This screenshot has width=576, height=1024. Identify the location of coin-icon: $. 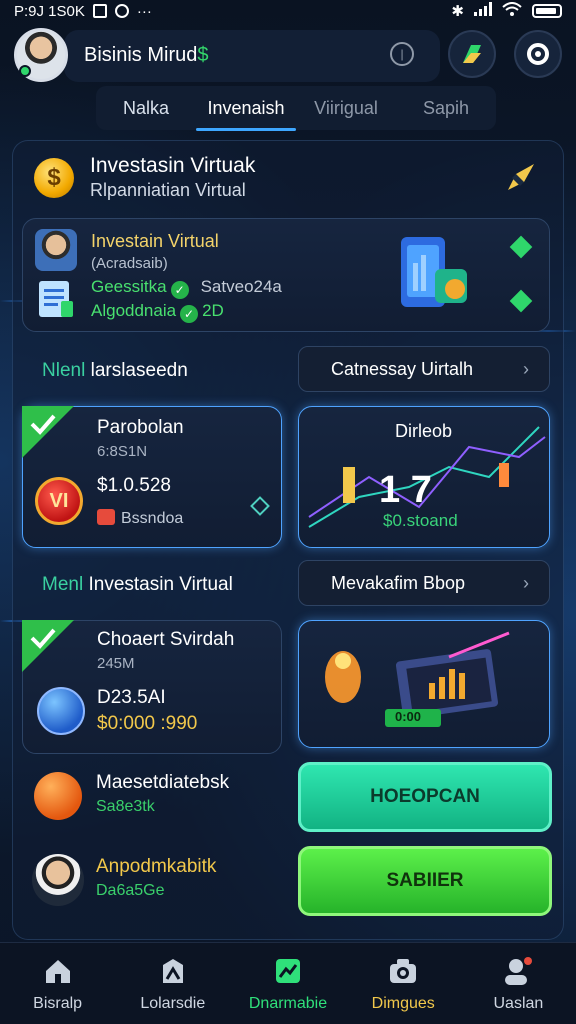
(54, 178).